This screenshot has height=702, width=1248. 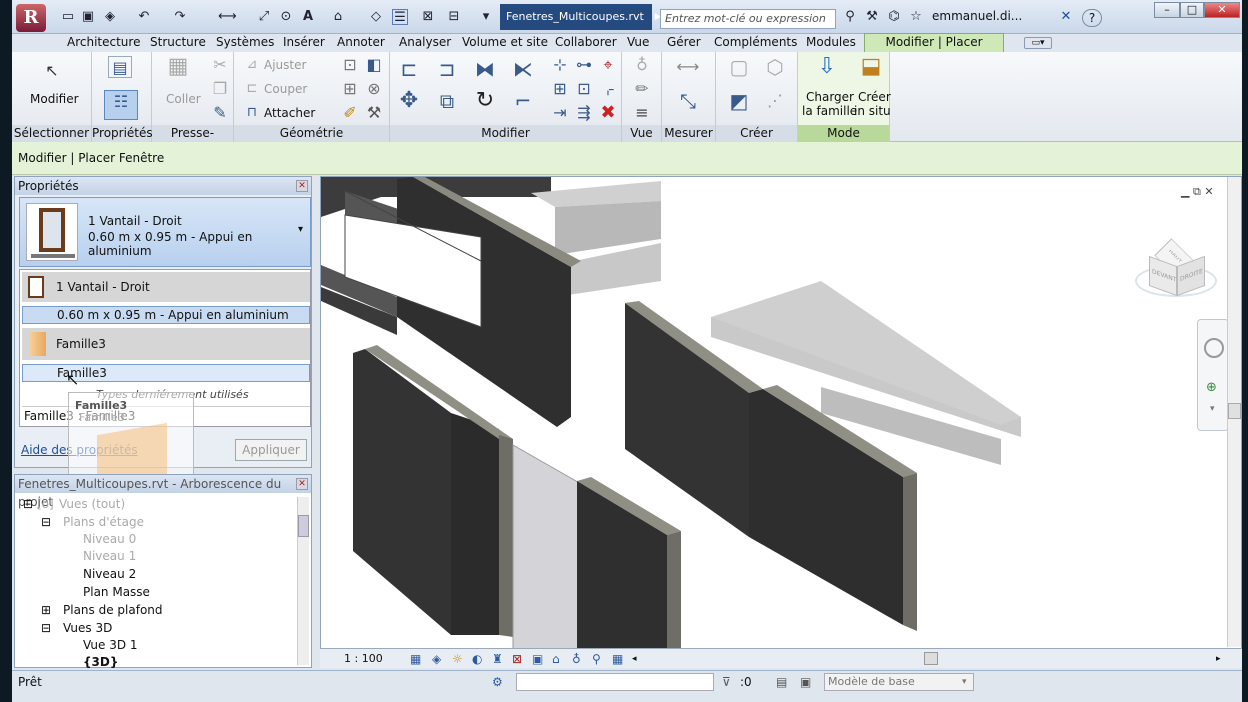 I want to click on tab-manage: Gérer, so click(x=684, y=43).